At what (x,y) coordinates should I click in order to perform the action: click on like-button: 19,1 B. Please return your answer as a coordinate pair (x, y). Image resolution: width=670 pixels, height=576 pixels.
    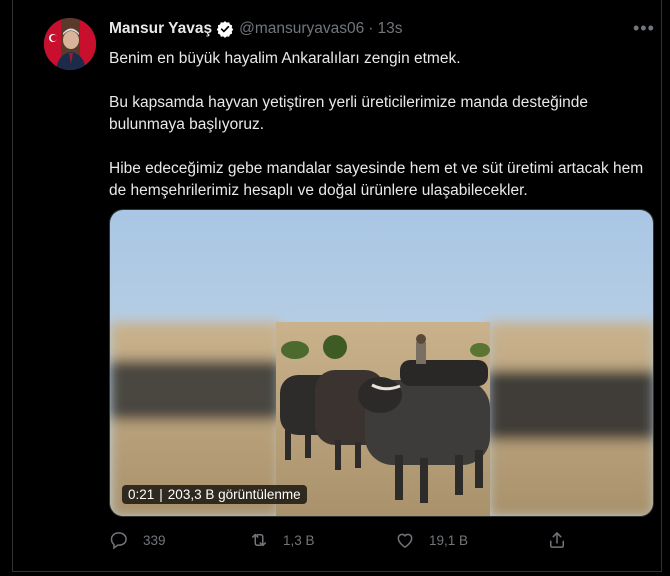
    Looking at the image, I should click on (431, 540).